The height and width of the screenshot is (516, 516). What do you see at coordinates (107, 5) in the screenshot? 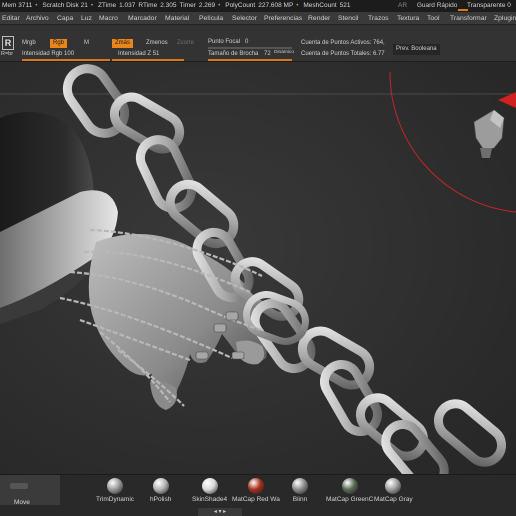
I see `ztime-label: ZTime` at bounding box center [107, 5].